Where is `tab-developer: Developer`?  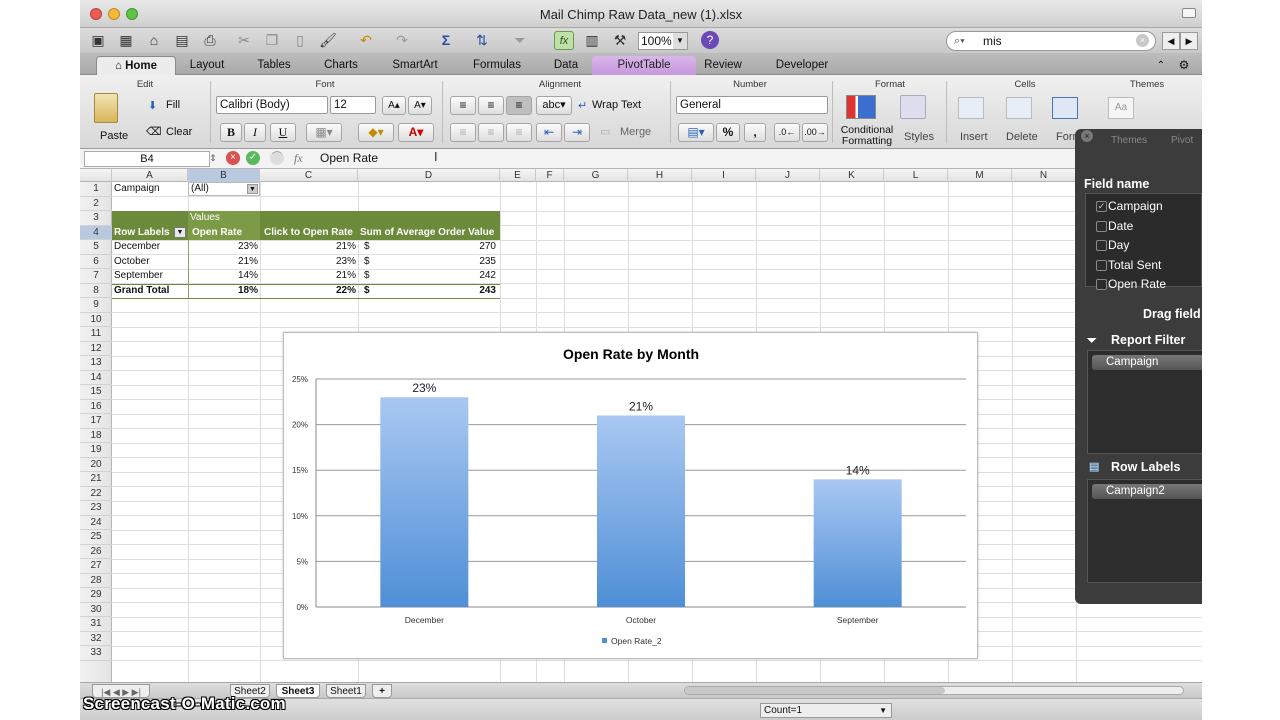 tab-developer: Developer is located at coordinates (802, 65).